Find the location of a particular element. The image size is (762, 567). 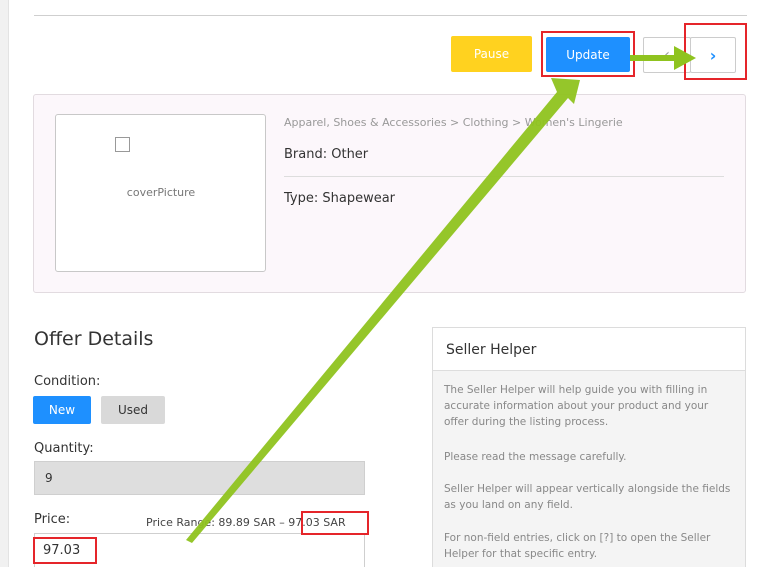

condition-used-button: Used is located at coordinates (133, 410).